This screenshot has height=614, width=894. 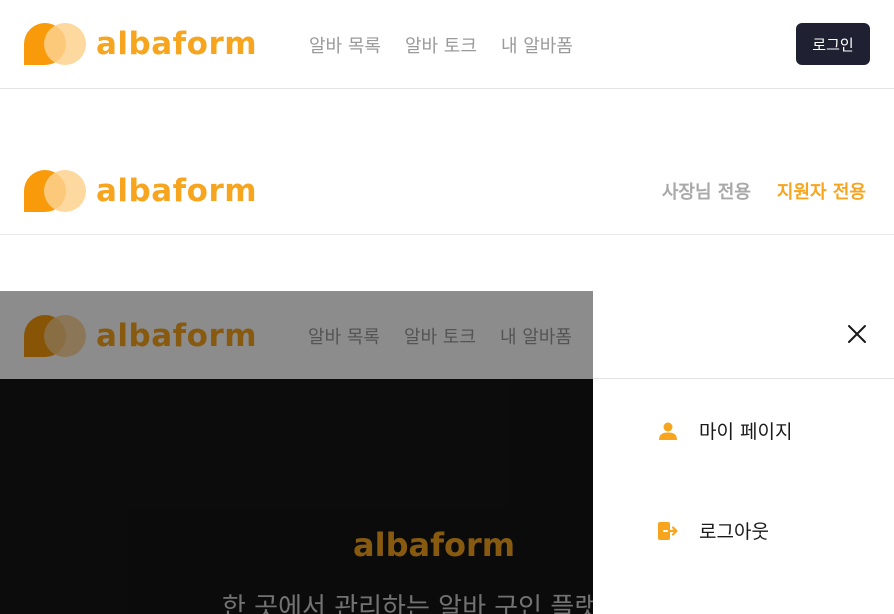 What do you see at coordinates (857, 334) in the screenshot?
I see `close-icon` at bounding box center [857, 334].